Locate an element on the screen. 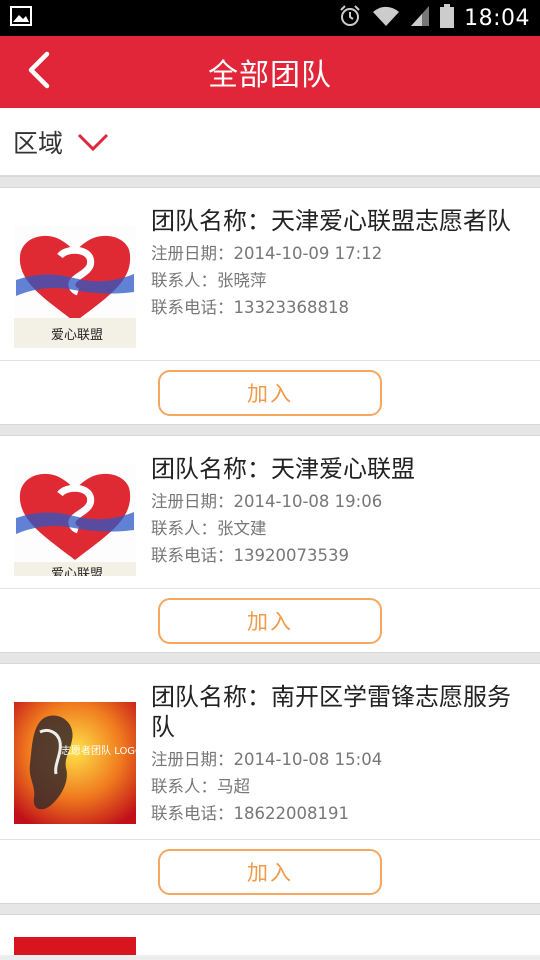 This screenshot has height=960, width=540. back-button is located at coordinates (38, 72).